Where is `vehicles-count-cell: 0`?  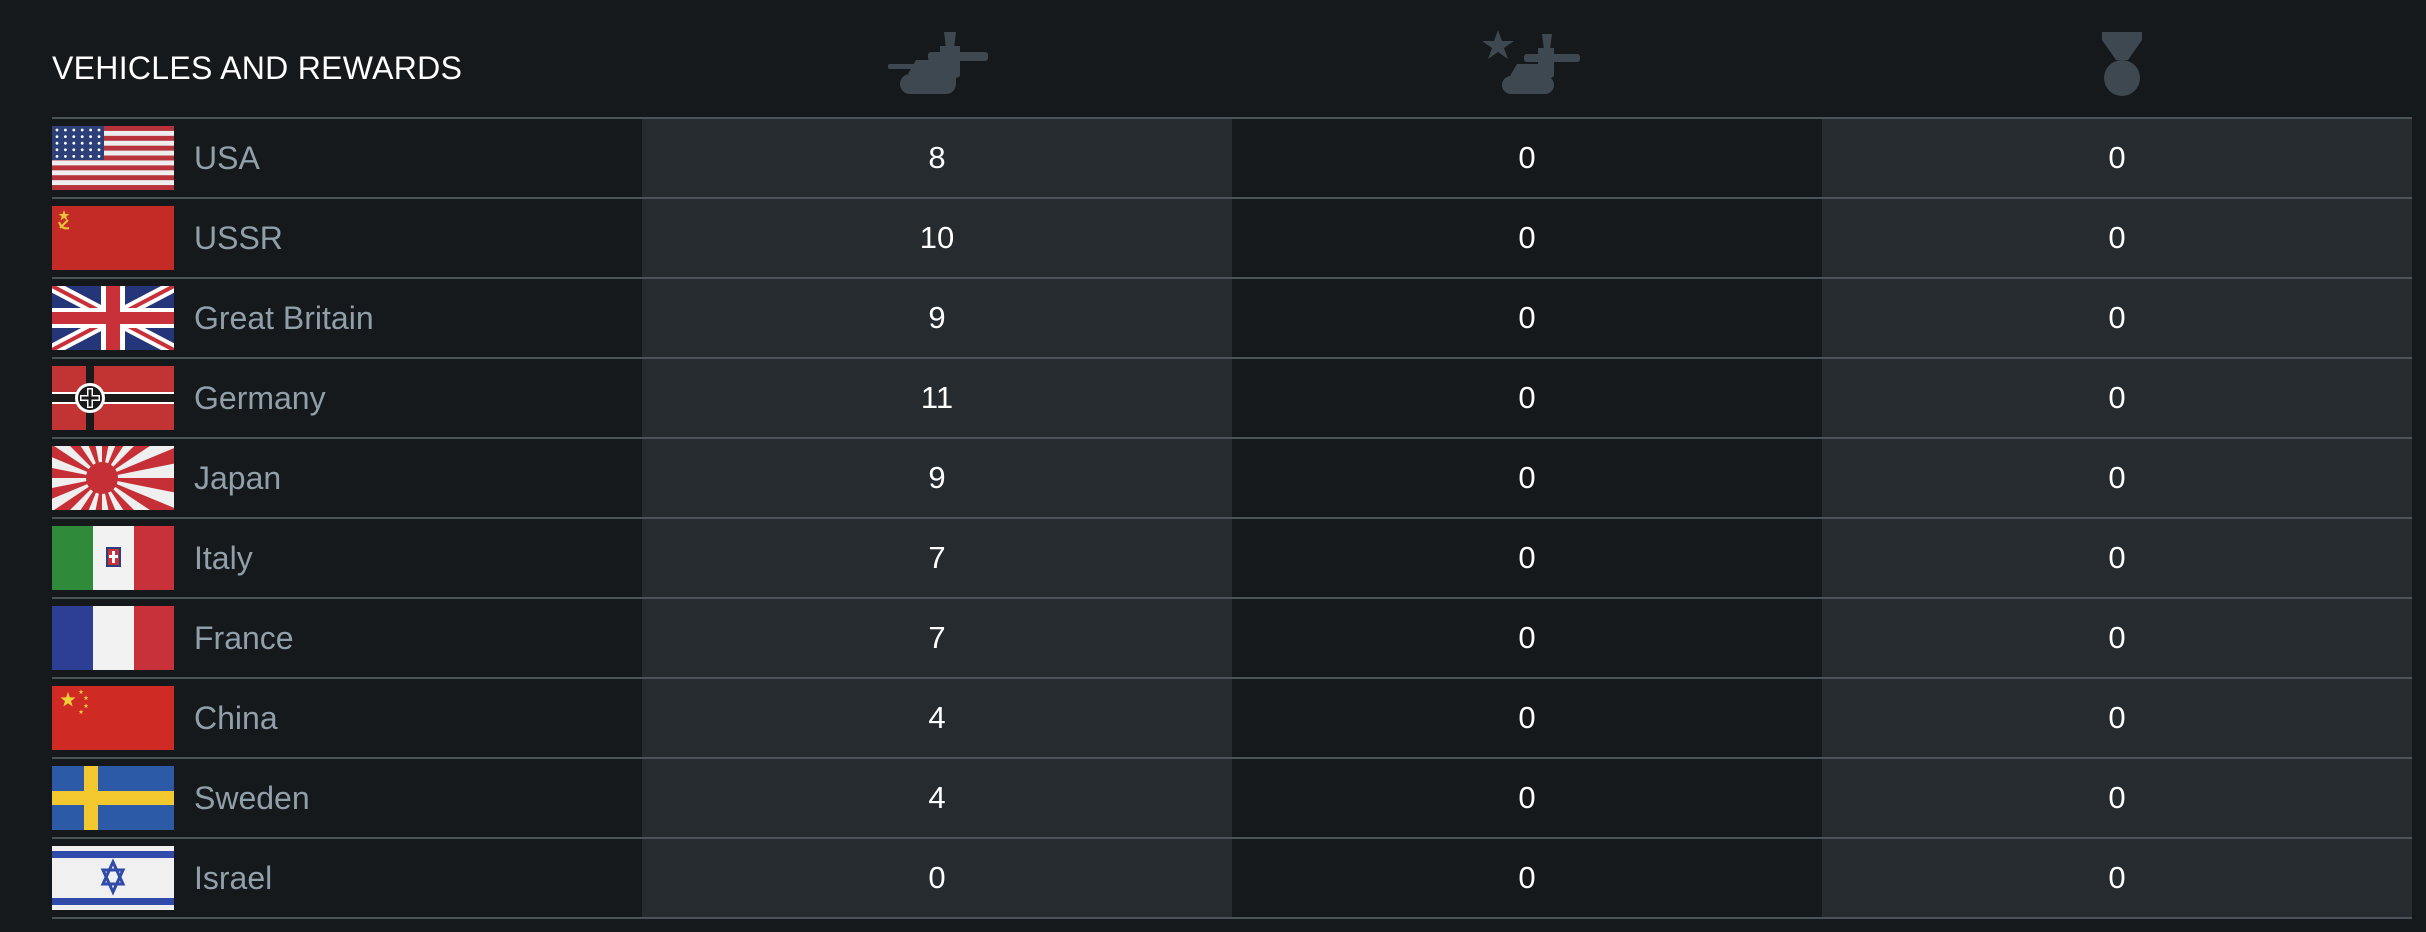 vehicles-count-cell: 0 is located at coordinates (937, 878).